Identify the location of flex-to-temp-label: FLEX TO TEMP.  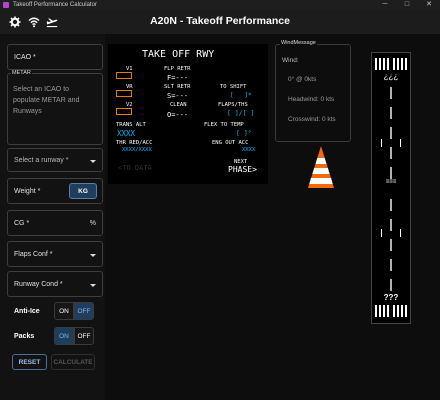
(224, 125).